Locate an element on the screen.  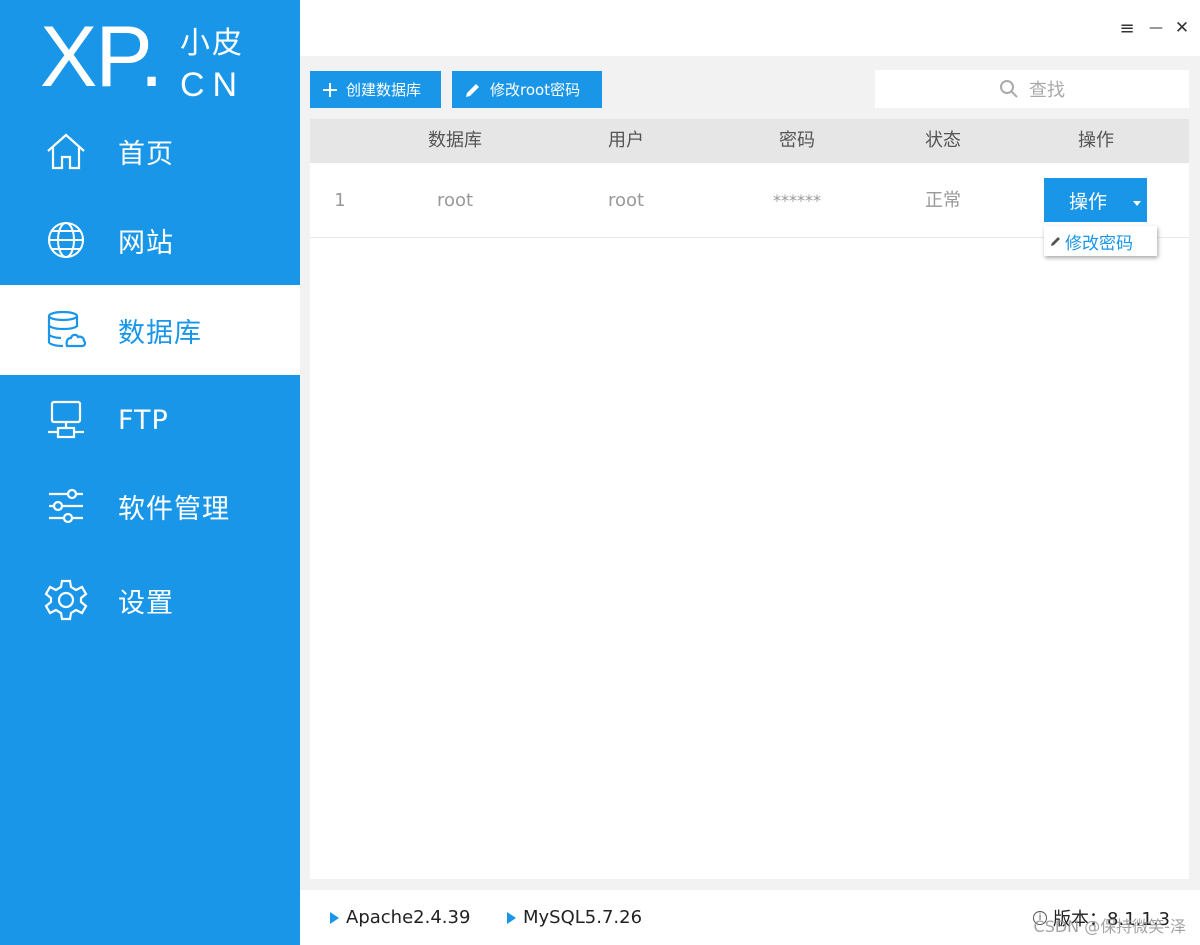
search-icon is located at coordinates (1009, 89).